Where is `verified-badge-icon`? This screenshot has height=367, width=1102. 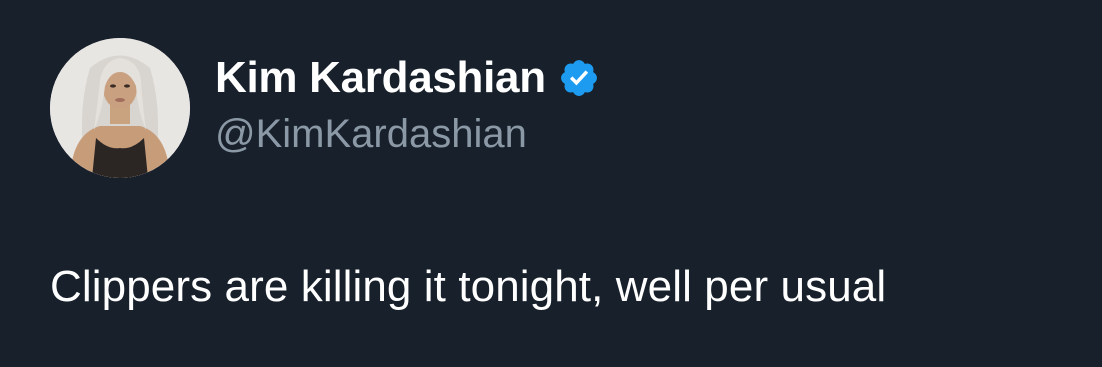 verified-badge-icon is located at coordinates (579, 78).